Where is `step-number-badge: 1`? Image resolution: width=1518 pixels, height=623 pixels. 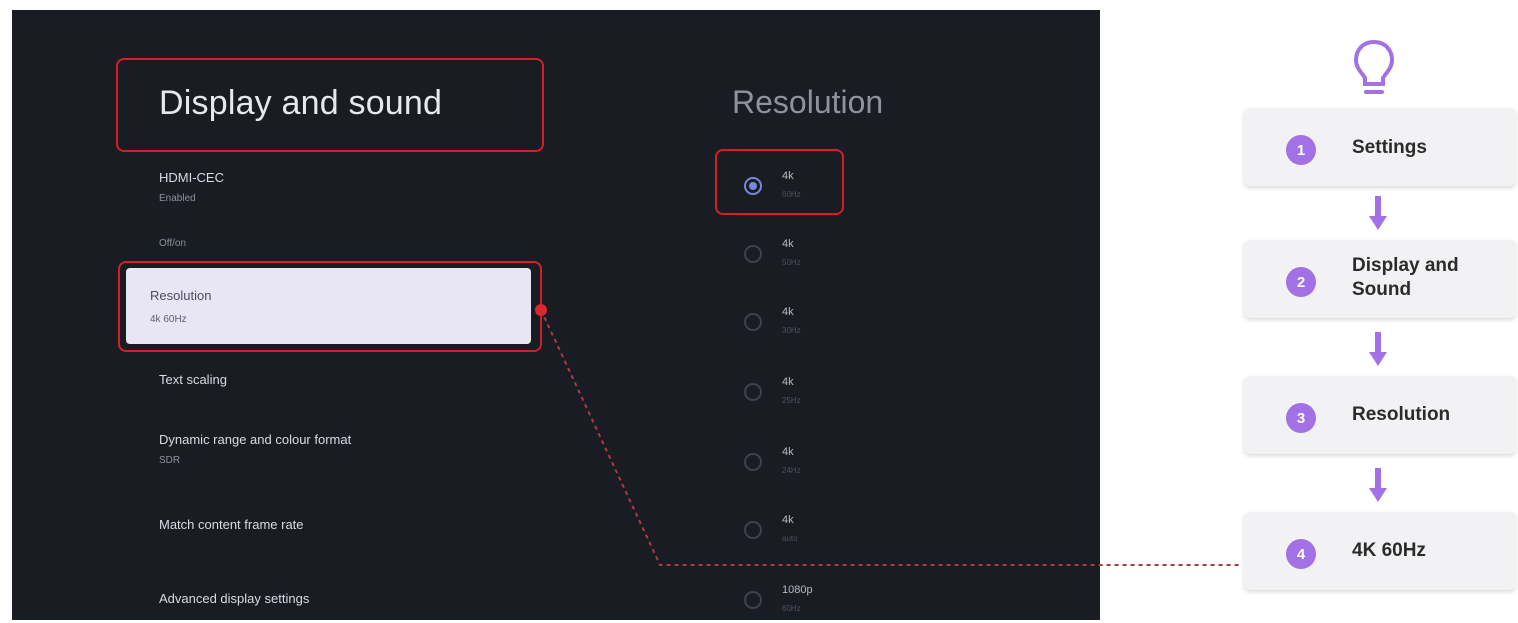 step-number-badge: 1 is located at coordinates (1301, 150).